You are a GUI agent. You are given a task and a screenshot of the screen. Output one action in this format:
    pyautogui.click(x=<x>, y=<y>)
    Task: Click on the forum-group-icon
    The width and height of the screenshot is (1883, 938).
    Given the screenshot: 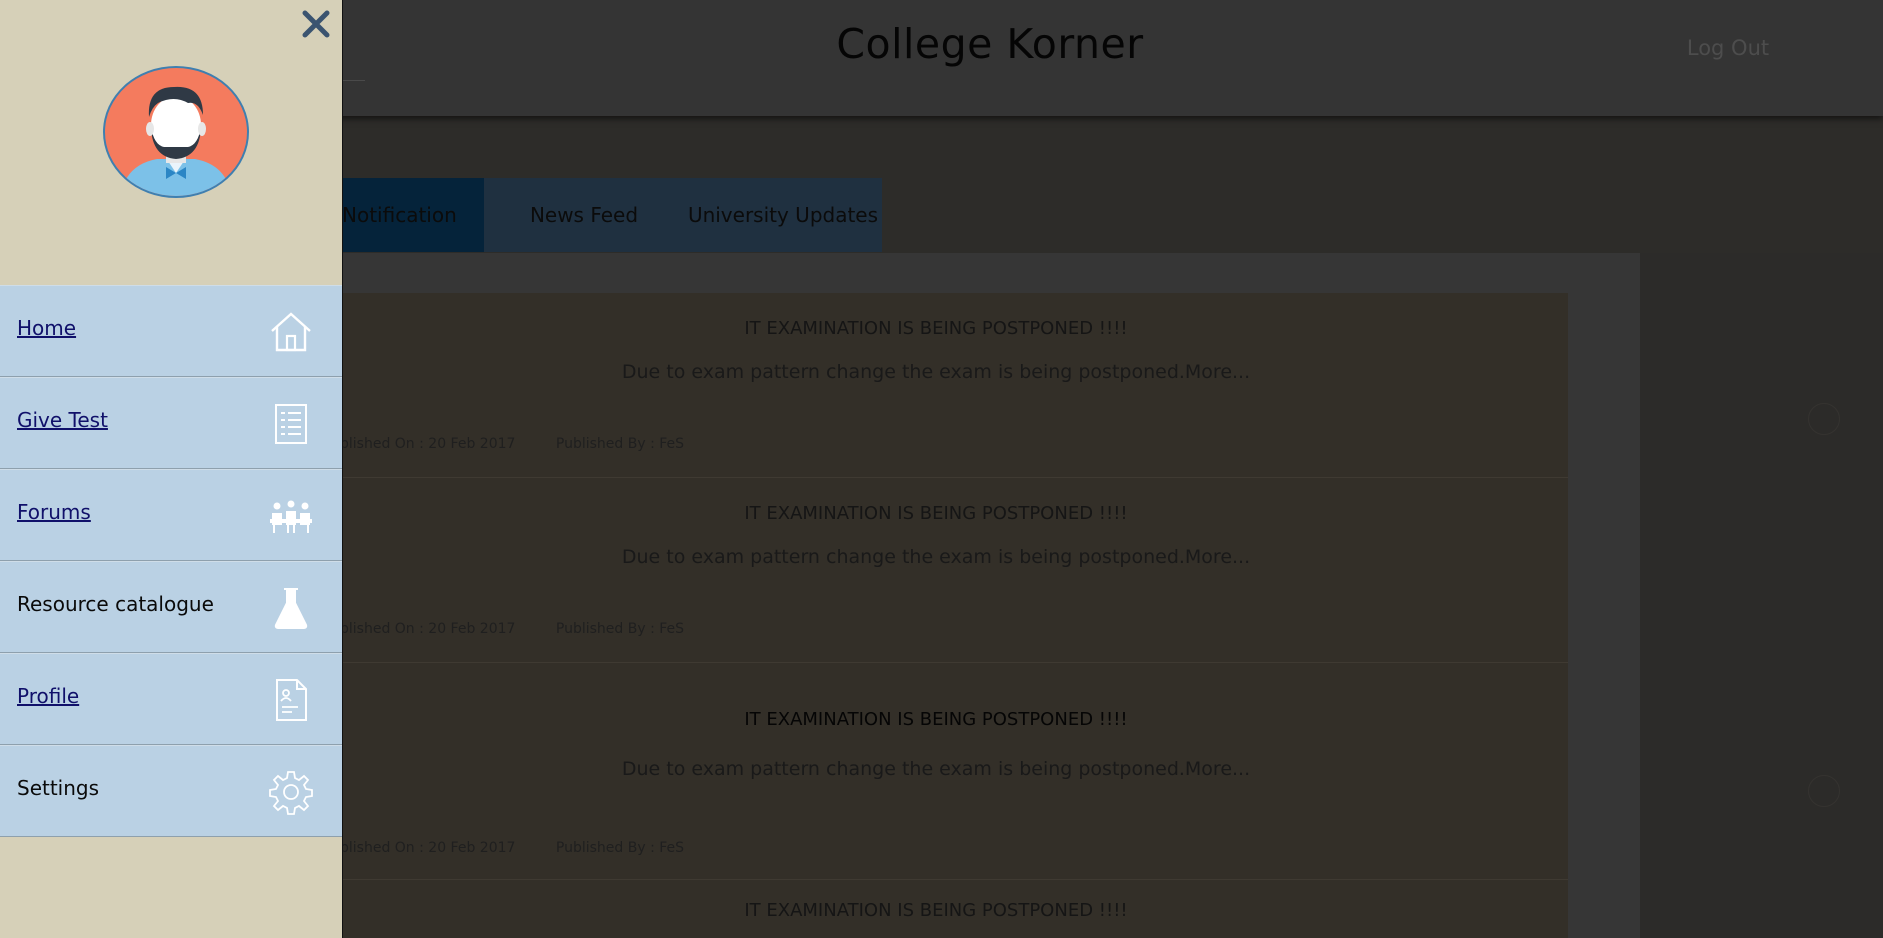 What is the action you would take?
    pyautogui.click(x=291, y=516)
    